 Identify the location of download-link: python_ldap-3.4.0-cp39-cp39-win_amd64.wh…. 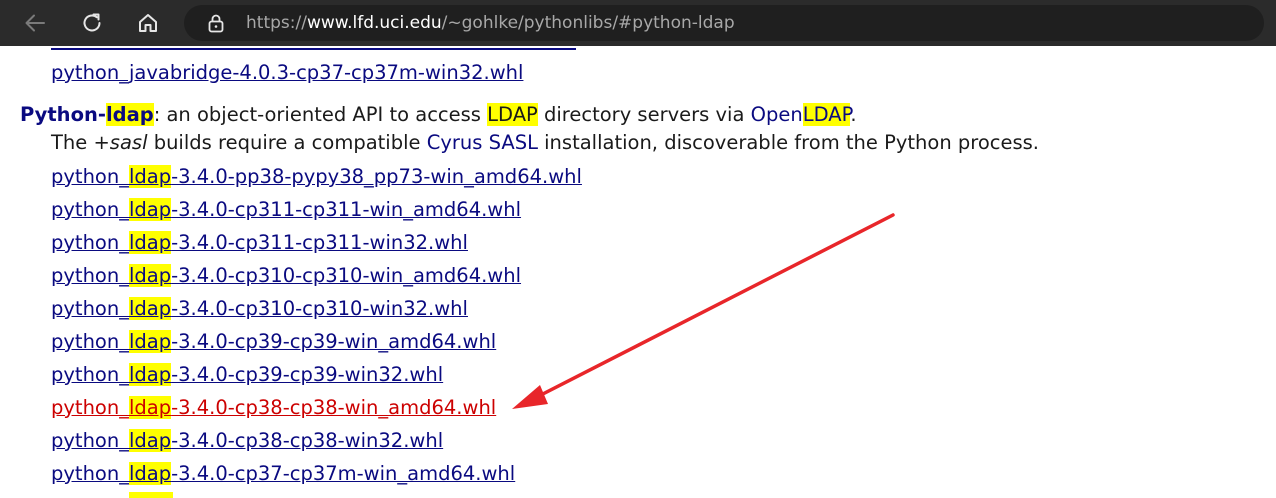
(273, 341).